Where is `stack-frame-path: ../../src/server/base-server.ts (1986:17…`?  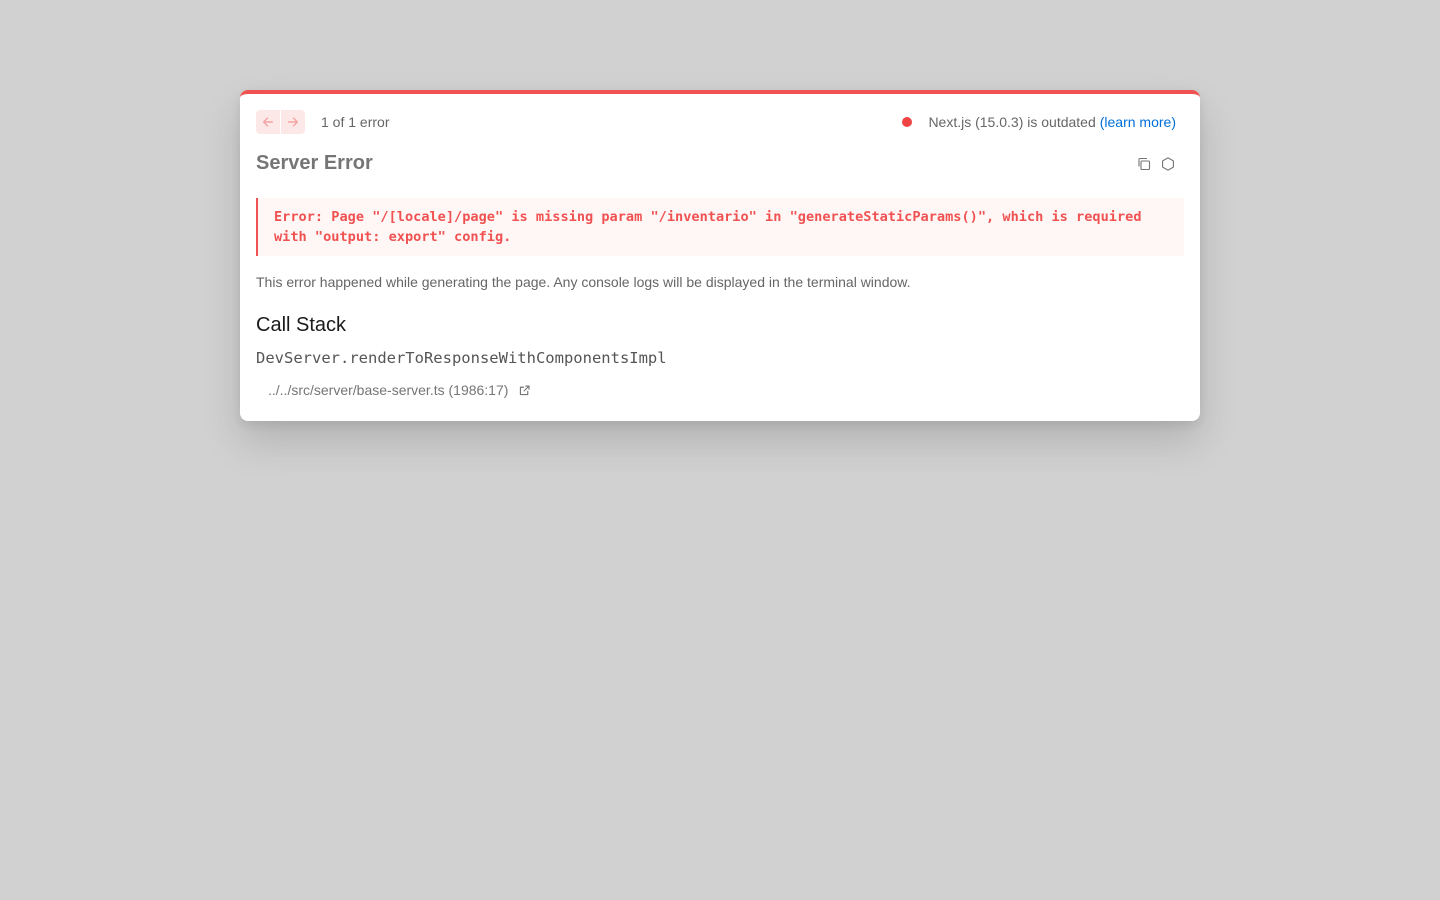
stack-frame-path: ../../src/server/base-server.ts (1986:17… is located at coordinates (388, 390).